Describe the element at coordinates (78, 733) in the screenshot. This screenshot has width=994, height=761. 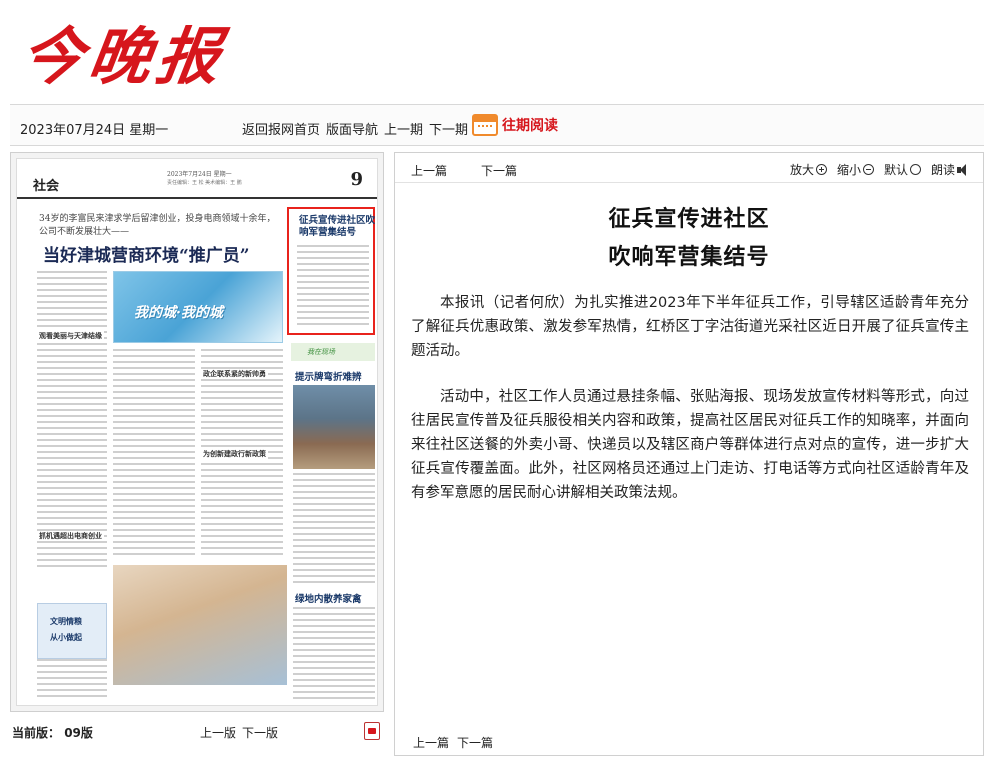
I see `current-page-value: 09版` at that location.